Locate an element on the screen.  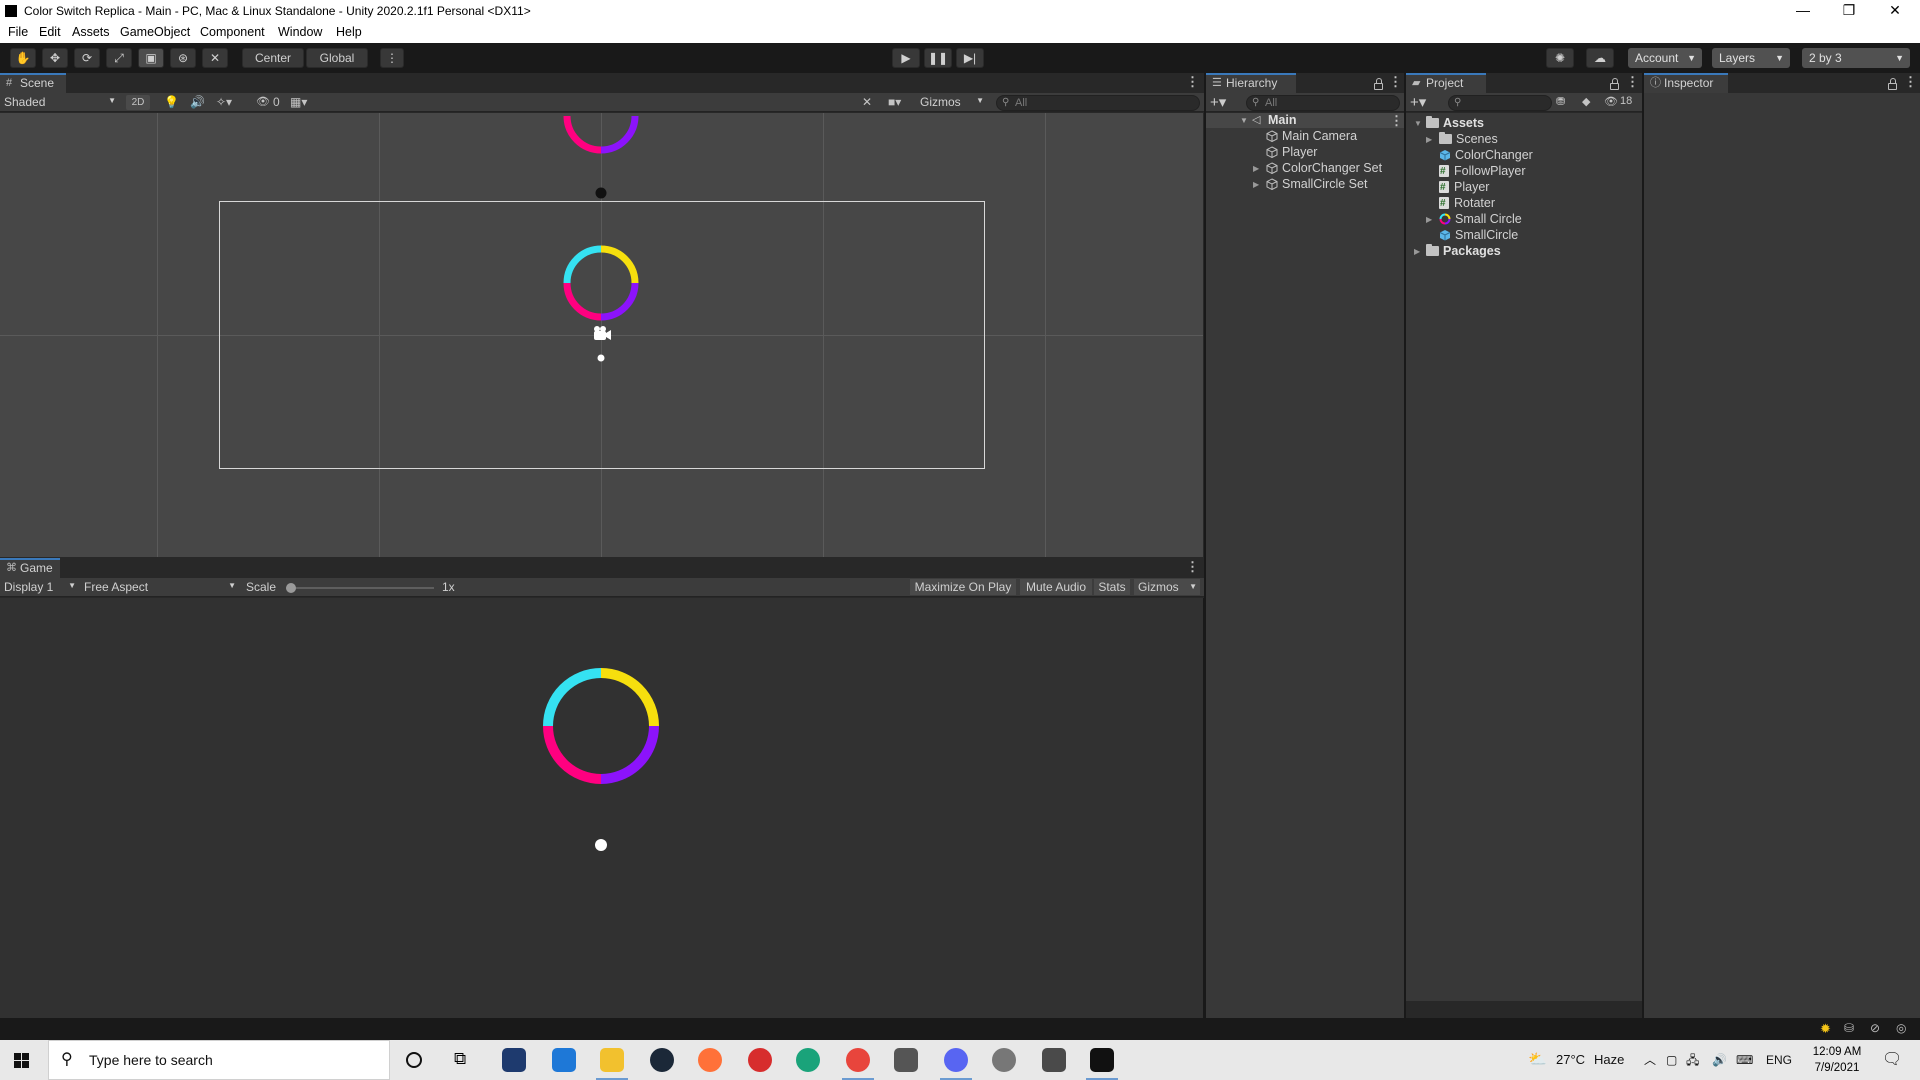
2d-mode-button: 2D is located at coordinates (138, 102).